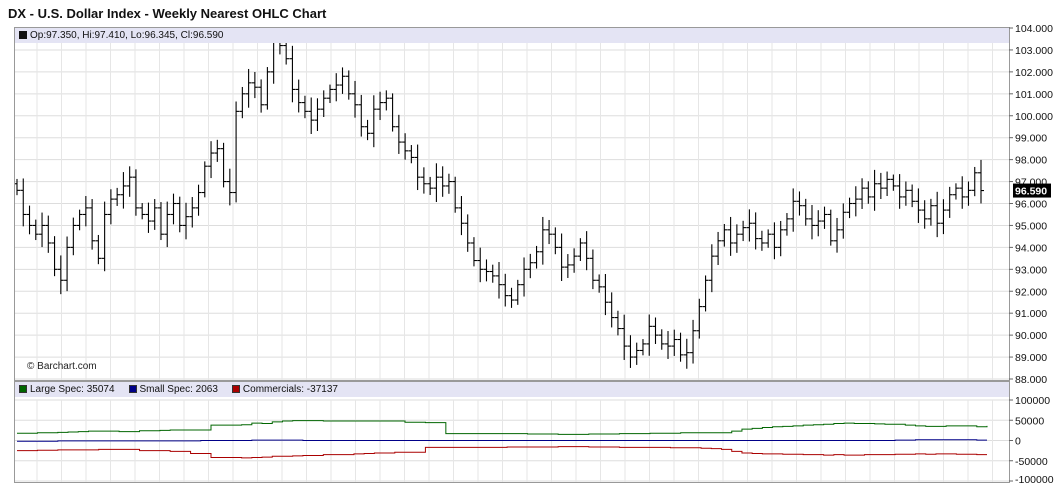  What do you see at coordinates (1031, 248) in the screenshot?
I see `y-tick-label: 94.000` at bounding box center [1031, 248].